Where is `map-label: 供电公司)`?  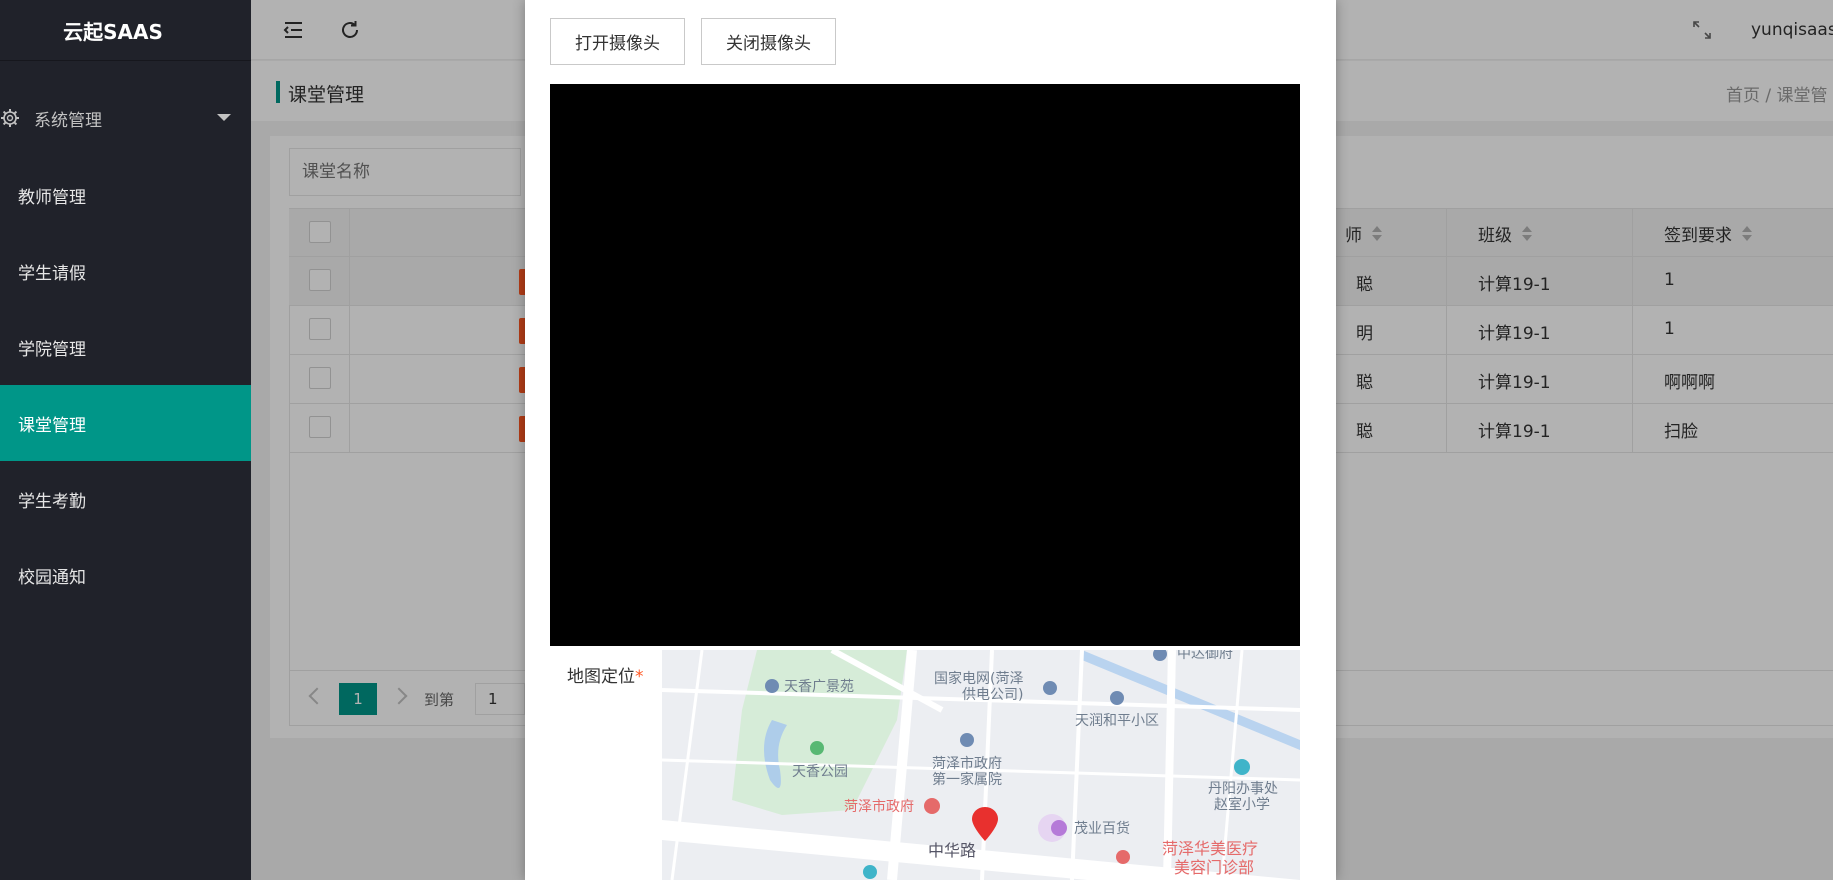
map-label: 供电公司) is located at coordinates (993, 695).